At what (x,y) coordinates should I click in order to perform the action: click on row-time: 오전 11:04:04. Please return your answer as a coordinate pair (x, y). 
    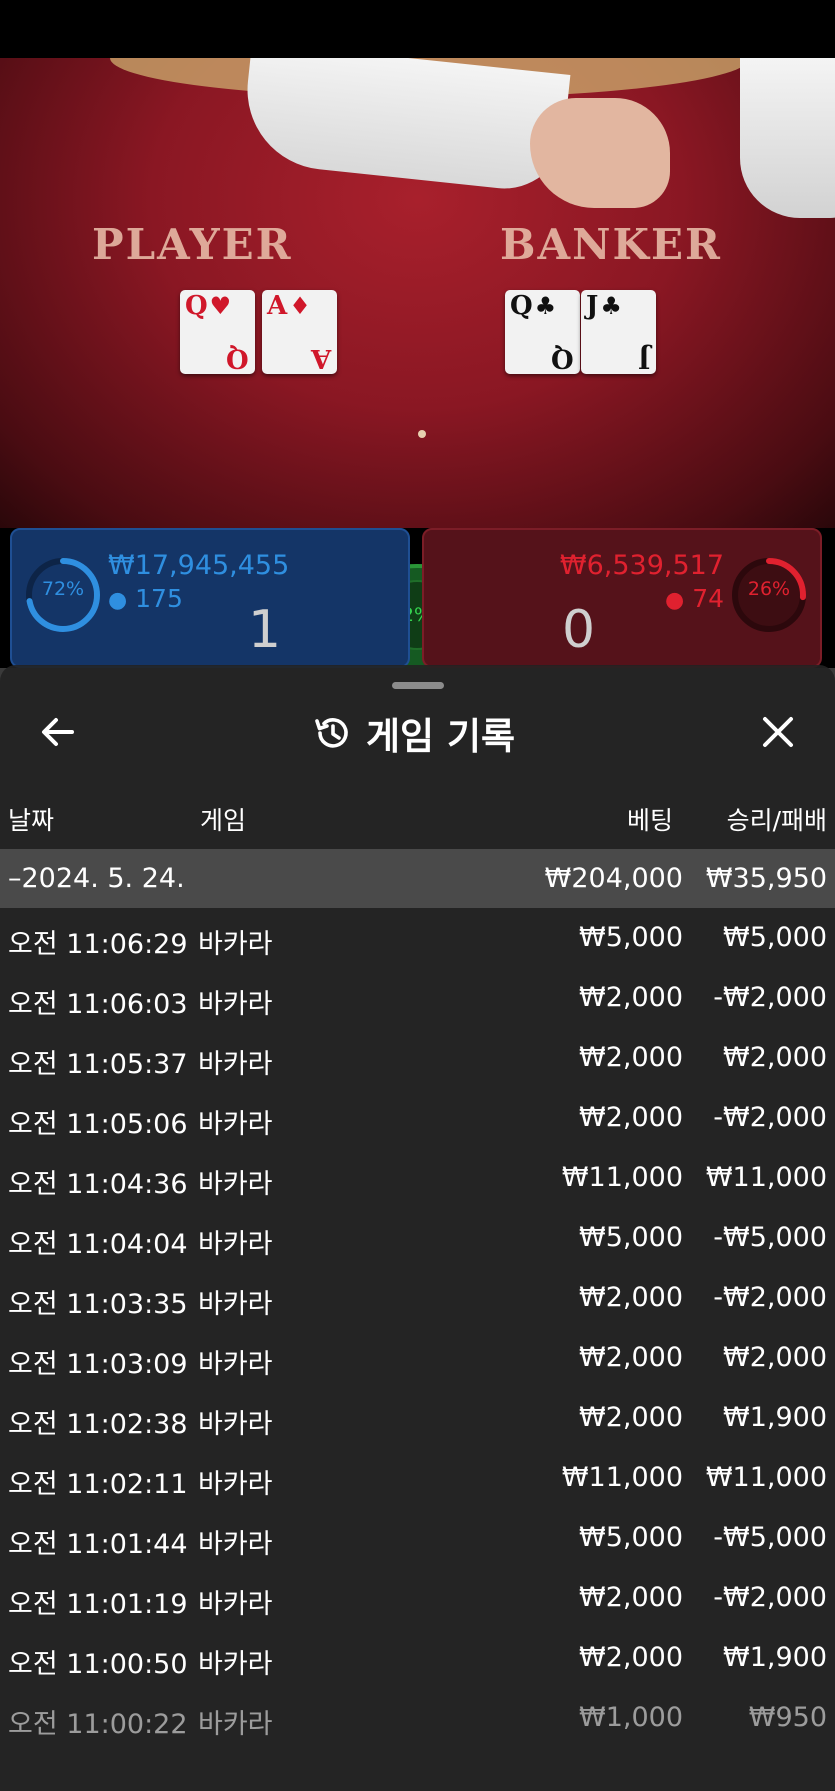
    Looking at the image, I should click on (98, 1244).